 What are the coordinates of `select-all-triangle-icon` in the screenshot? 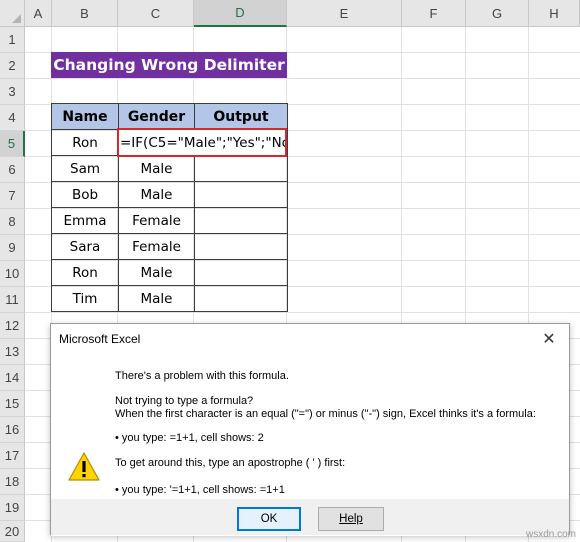 It's located at (16, 18).